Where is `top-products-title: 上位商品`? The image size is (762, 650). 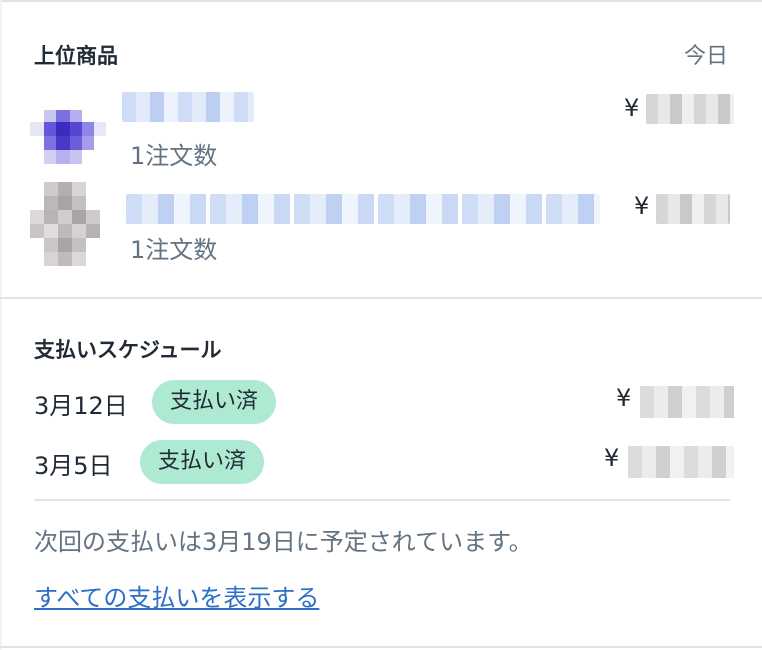
top-products-title: 上位商品 is located at coordinates (76, 56).